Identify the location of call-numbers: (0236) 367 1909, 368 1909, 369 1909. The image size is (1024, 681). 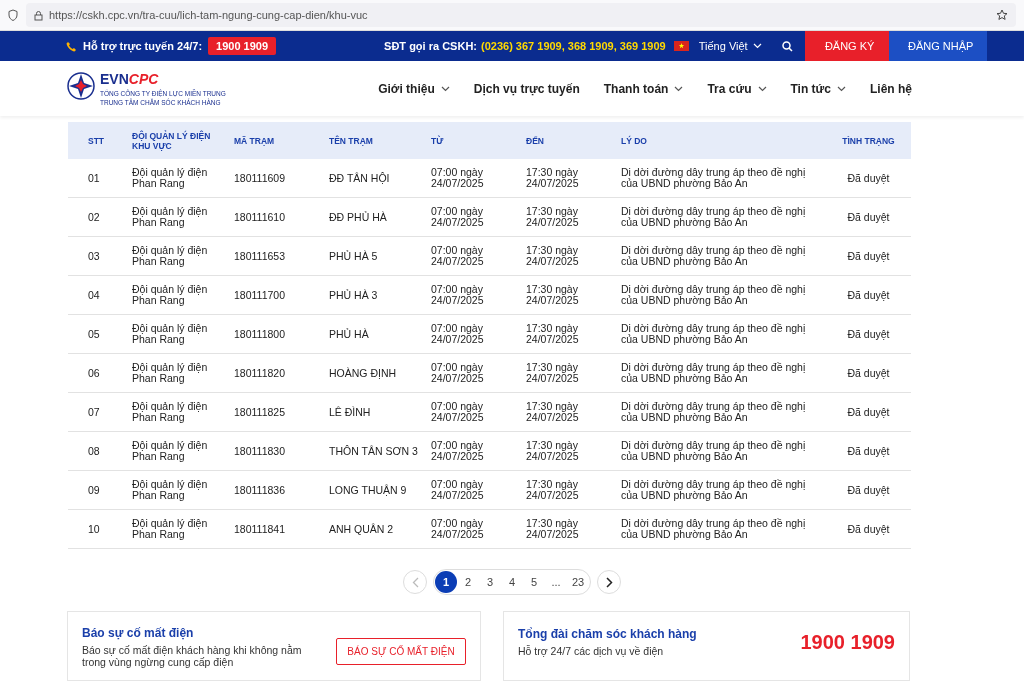
(573, 46).